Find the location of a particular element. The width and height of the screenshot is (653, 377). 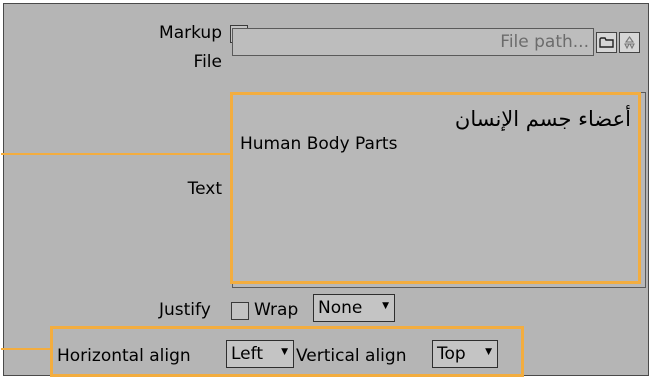

wrap-dropdown: None ▼ is located at coordinates (354, 308).